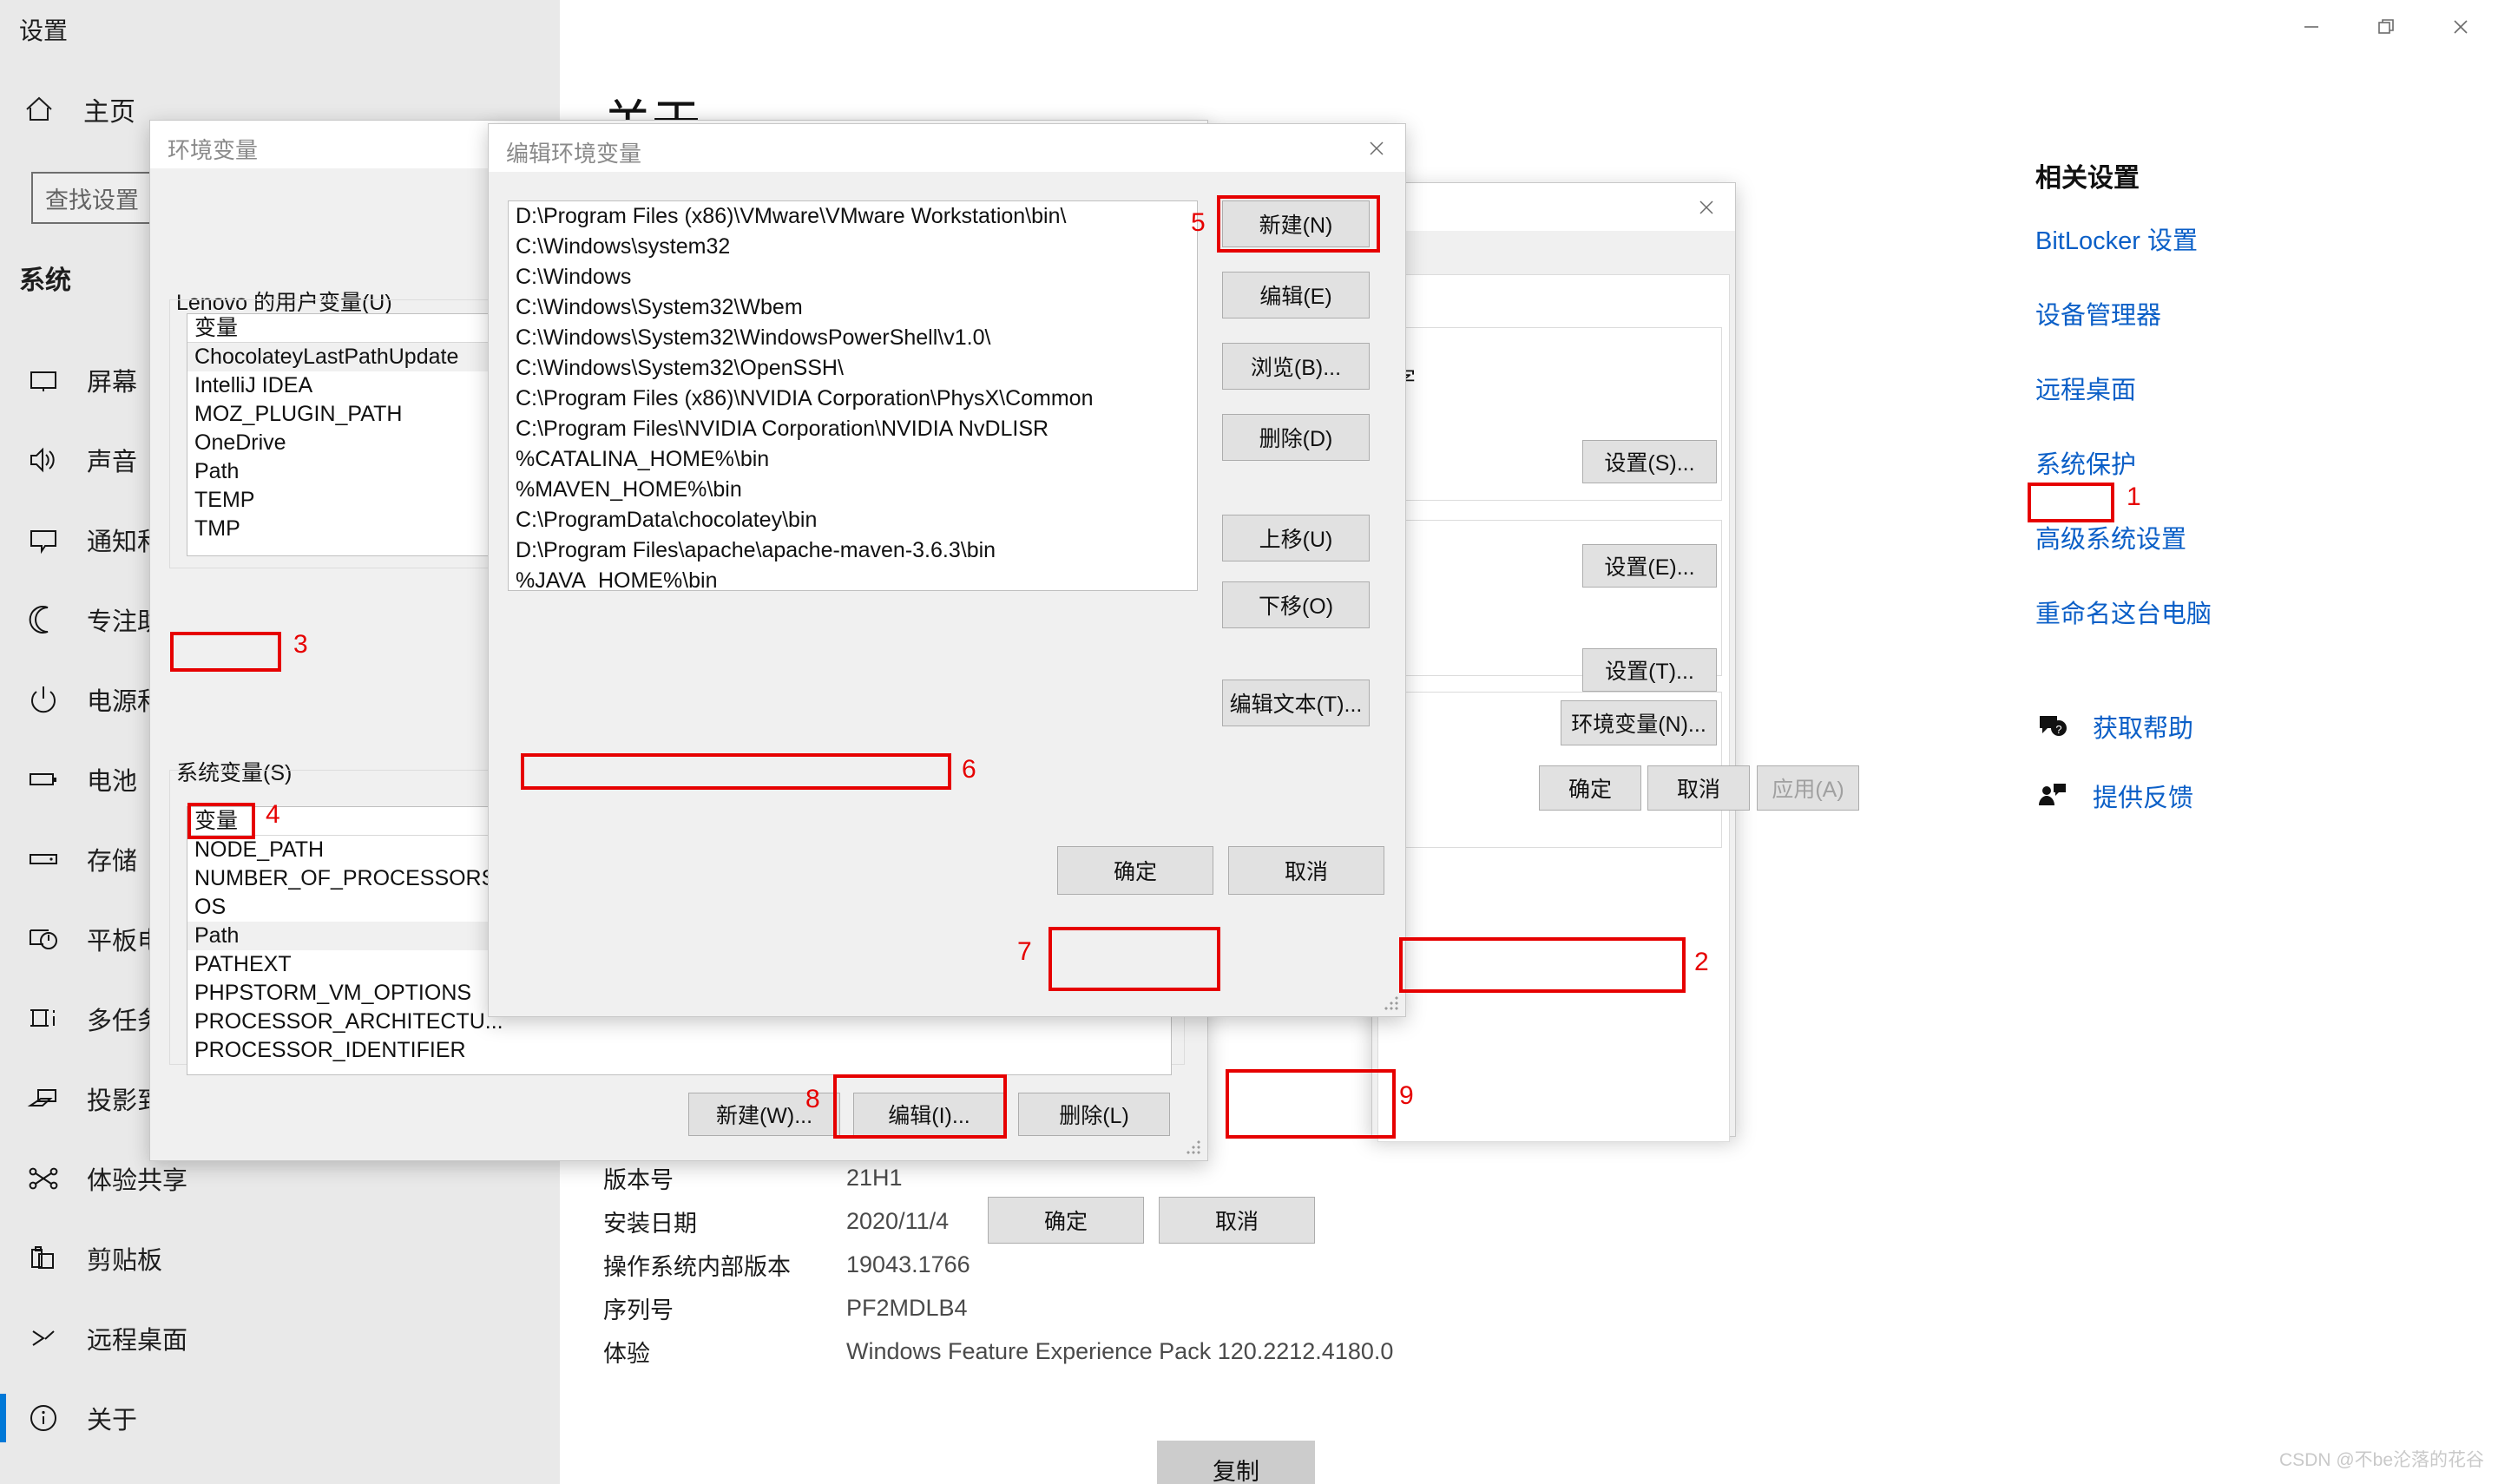 This screenshot has height=1484, width=2498. I want to click on env-dialog-cancel-button: 取消, so click(1237, 1220).